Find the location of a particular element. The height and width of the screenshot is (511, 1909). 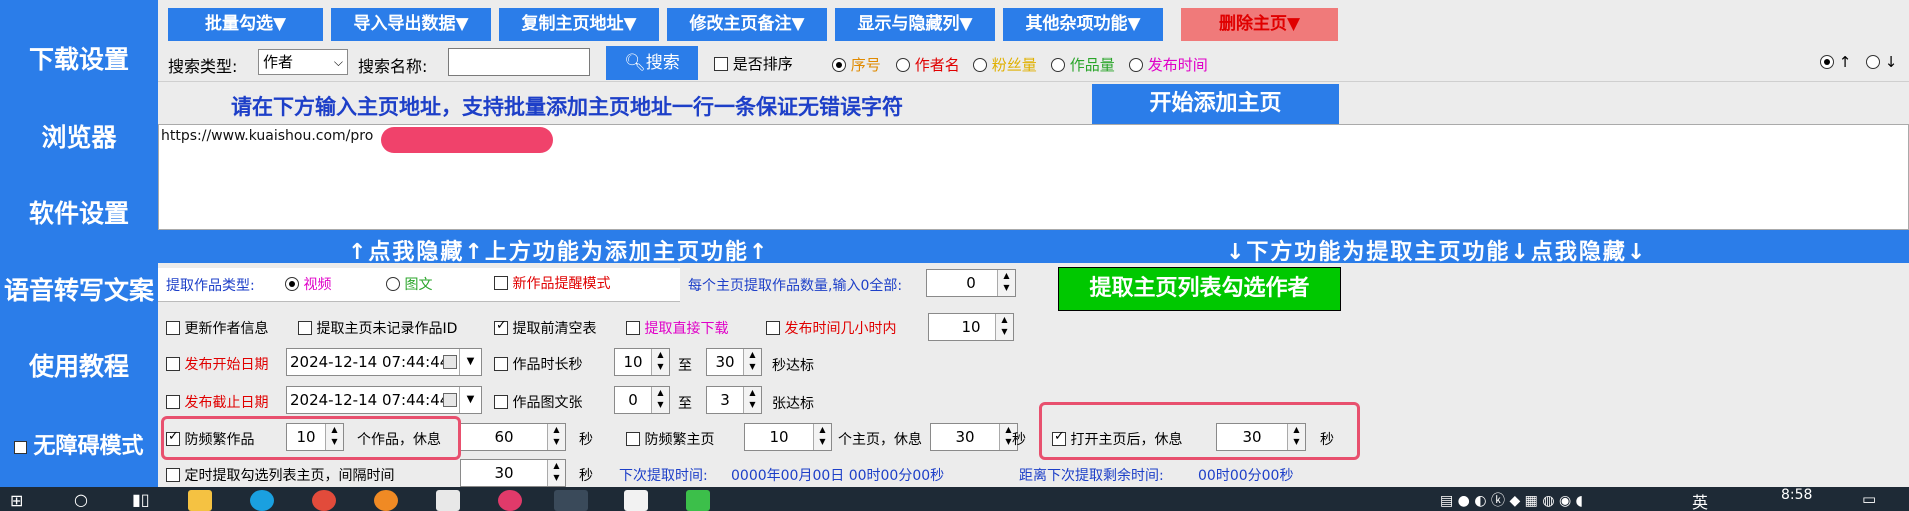

duration-min-stepper: 10 ▲ ▼ is located at coordinates (642, 362).